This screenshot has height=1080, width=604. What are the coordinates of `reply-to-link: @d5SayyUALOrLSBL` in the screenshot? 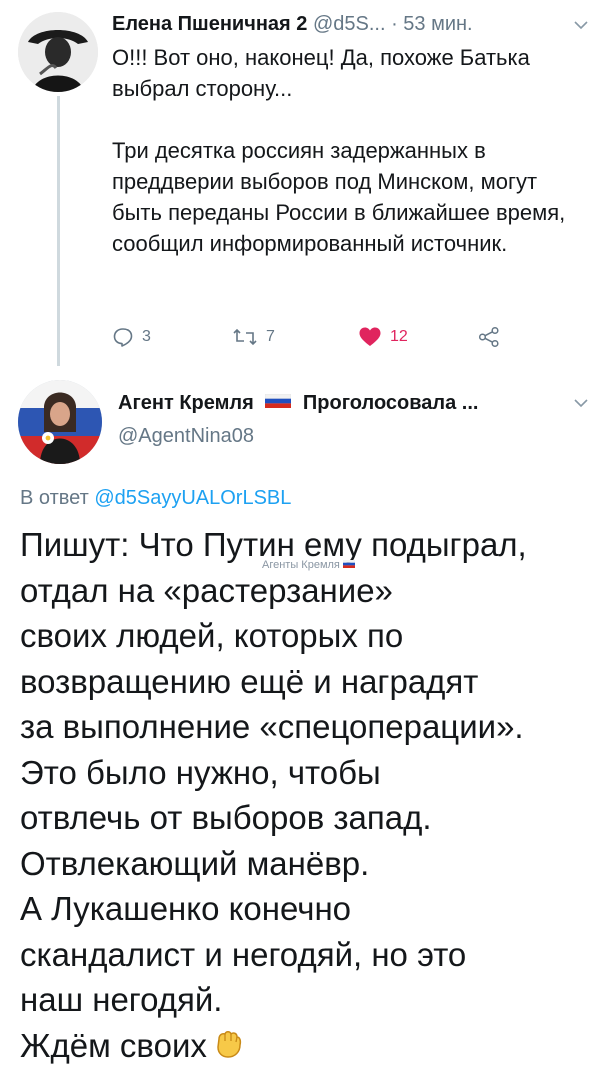 It's located at (192, 498).